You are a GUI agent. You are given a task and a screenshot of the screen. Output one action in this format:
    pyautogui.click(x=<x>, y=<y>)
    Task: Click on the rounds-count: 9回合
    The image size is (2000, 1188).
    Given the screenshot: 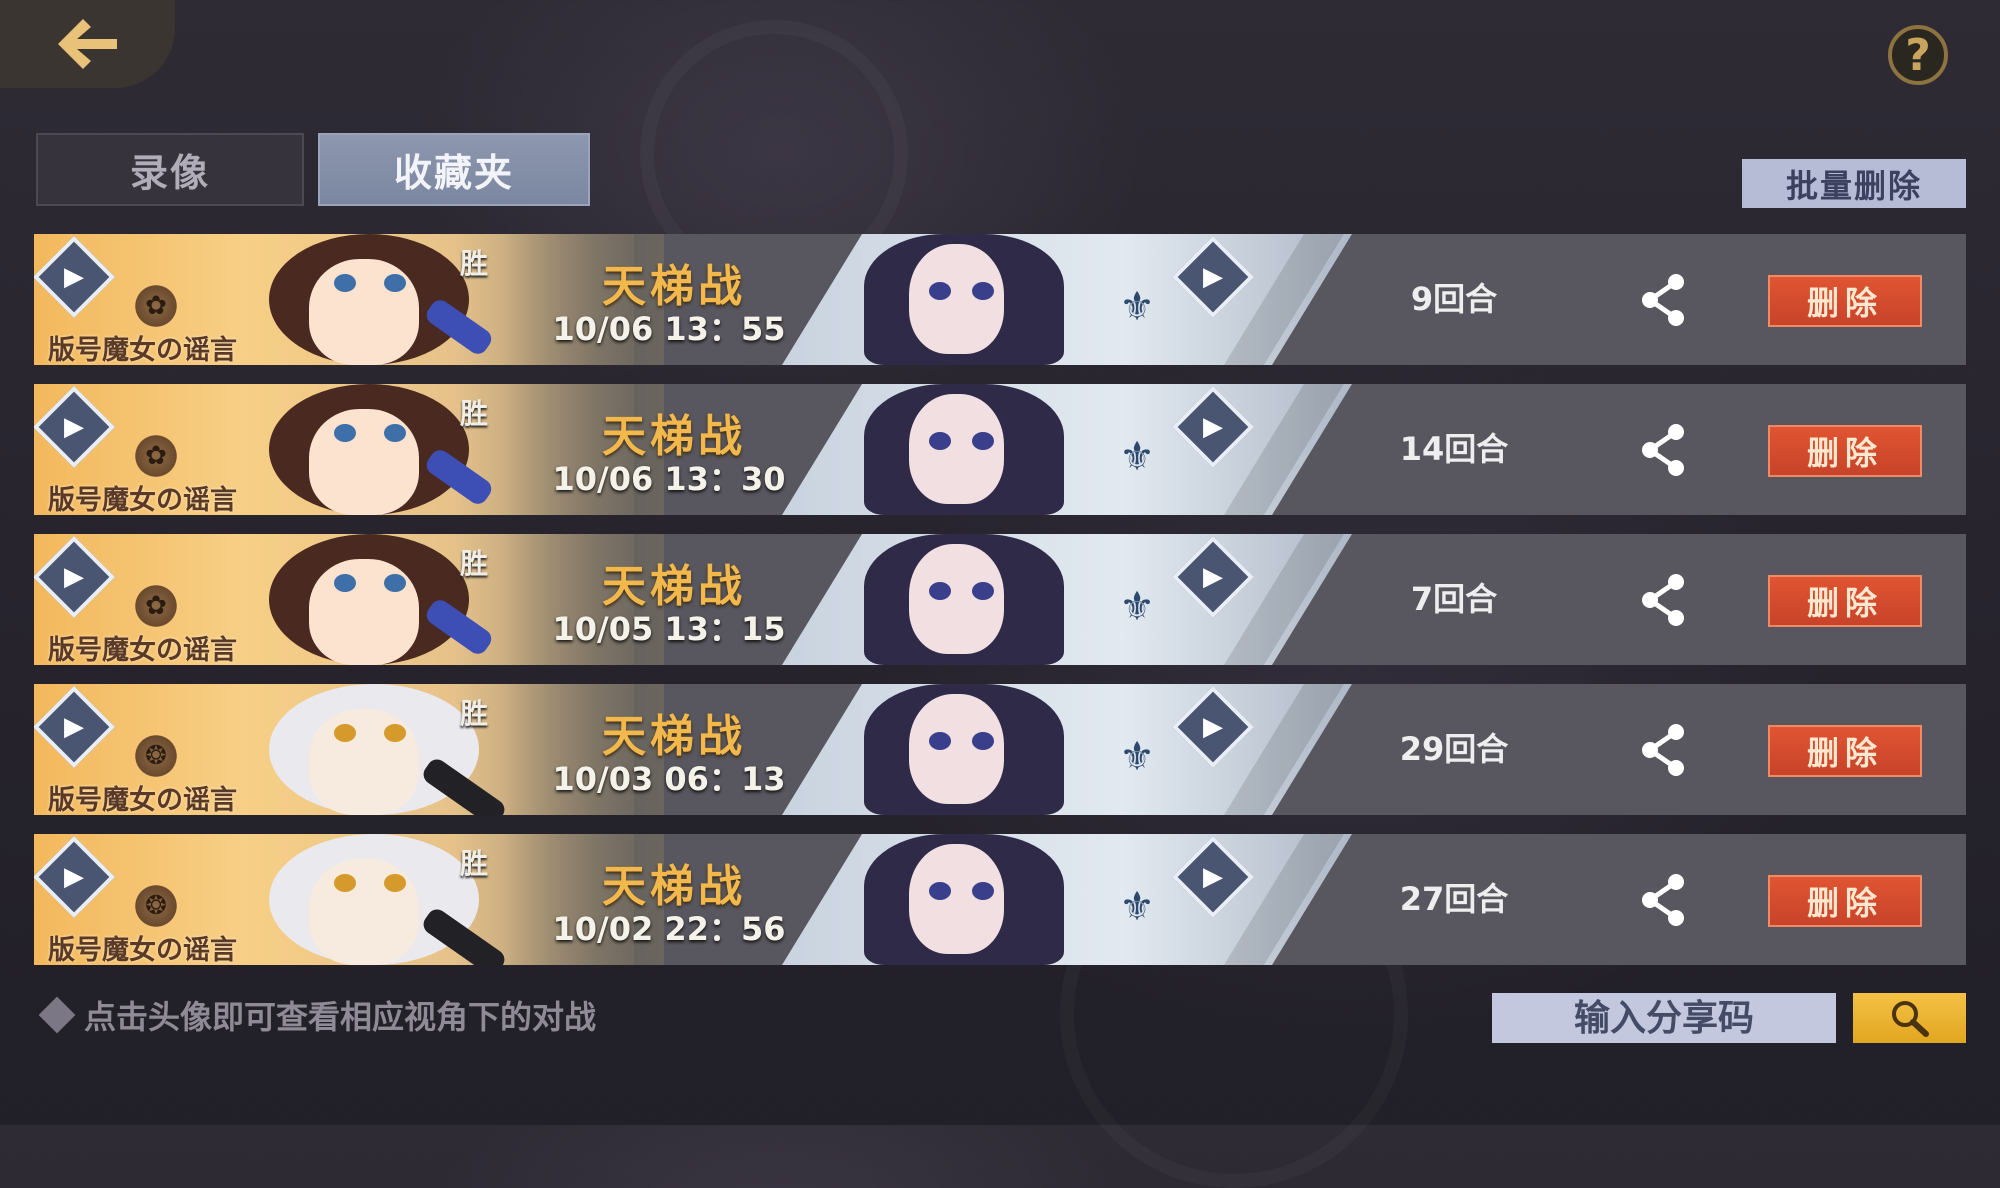 What is the action you would take?
    pyautogui.click(x=1454, y=299)
    